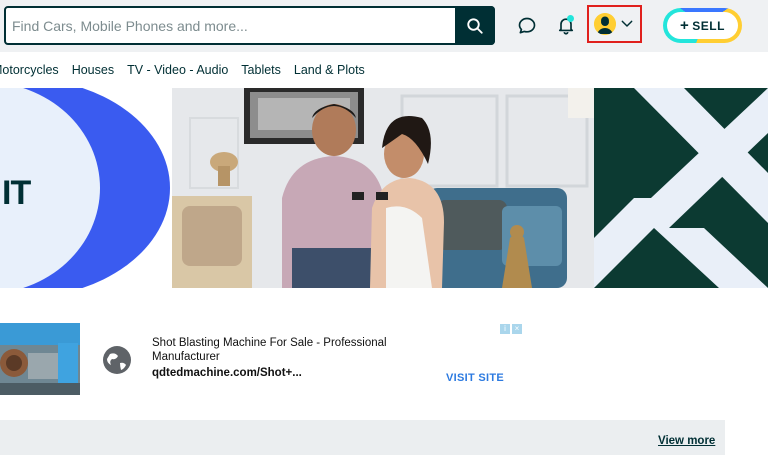  I want to click on view-more-link: View more, so click(686, 441).